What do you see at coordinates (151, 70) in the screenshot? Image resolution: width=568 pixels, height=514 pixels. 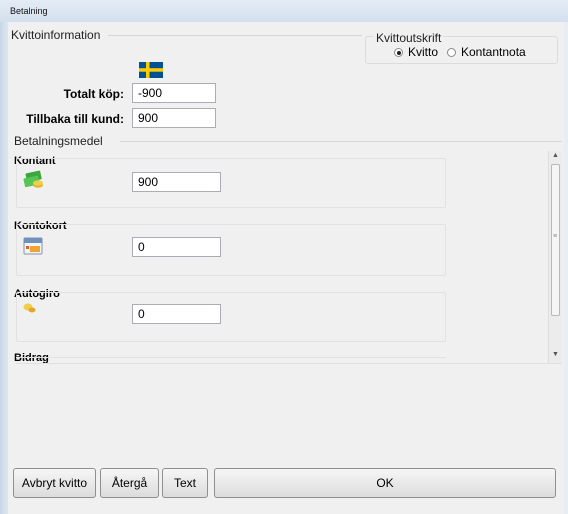 I see `swedish-flag-icon` at bounding box center [151, 70].